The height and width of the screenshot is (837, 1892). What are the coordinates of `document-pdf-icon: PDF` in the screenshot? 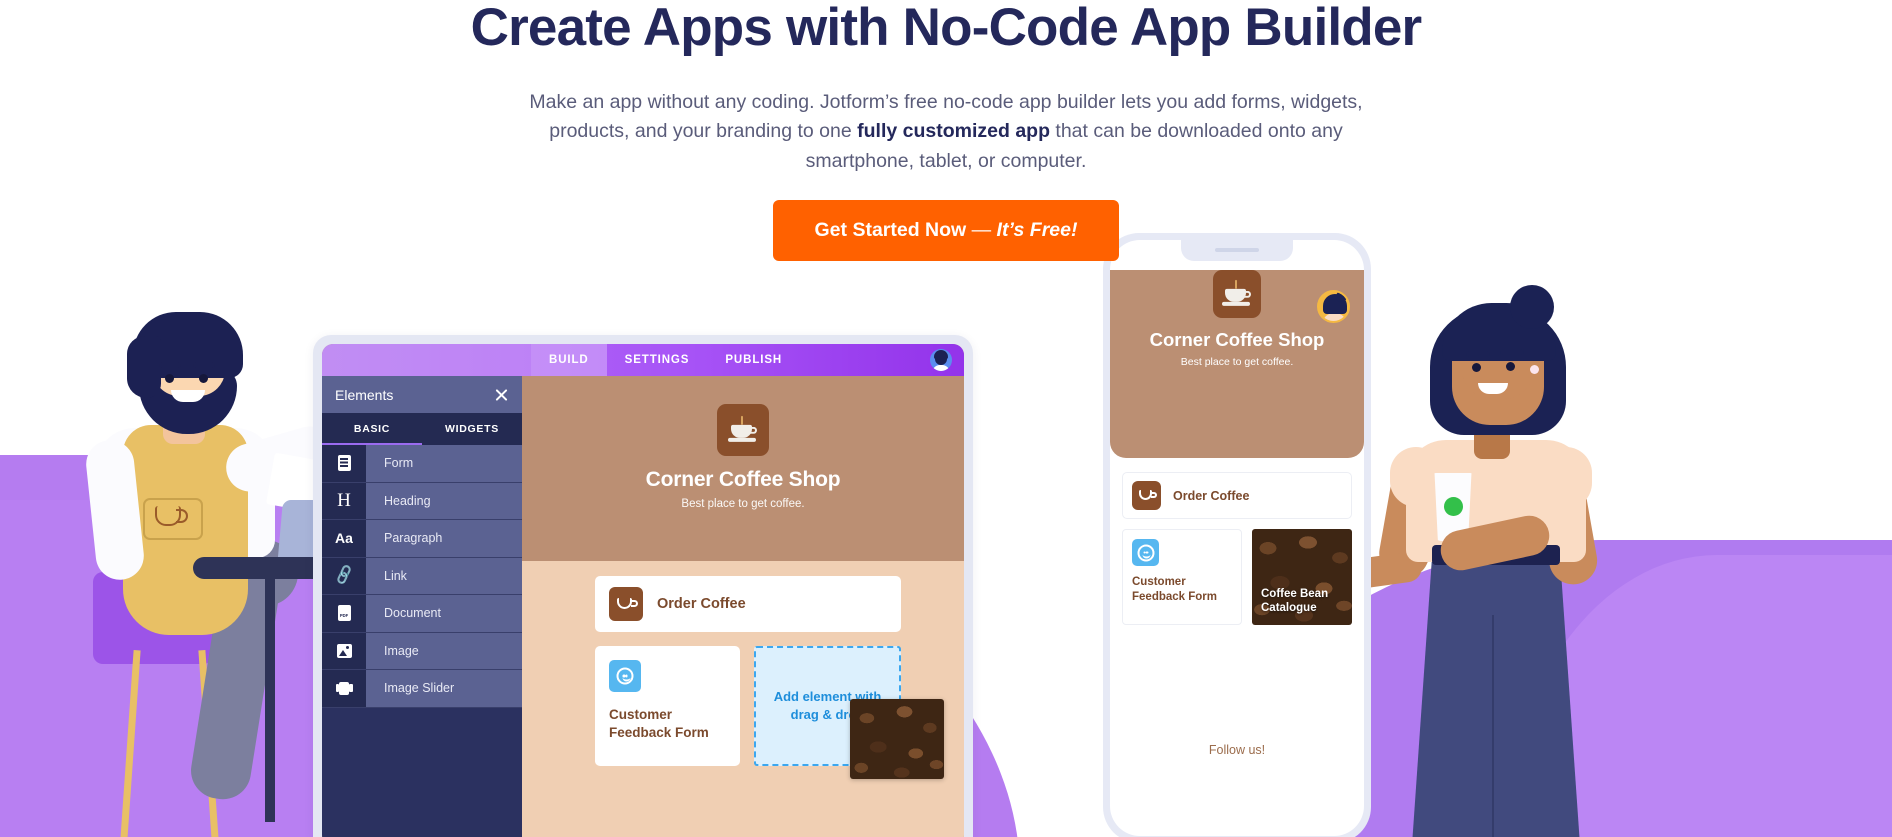 It's located at (344, 613).